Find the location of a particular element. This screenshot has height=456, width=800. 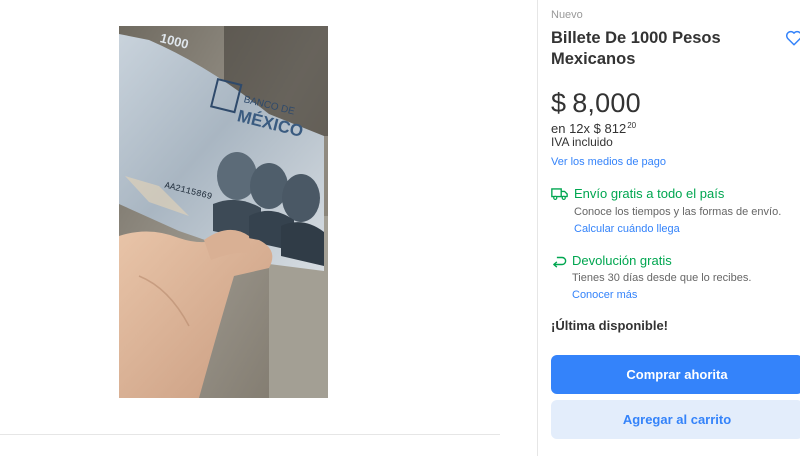

installments: en 12x $ 81220 is located at coordinates (593, 128).